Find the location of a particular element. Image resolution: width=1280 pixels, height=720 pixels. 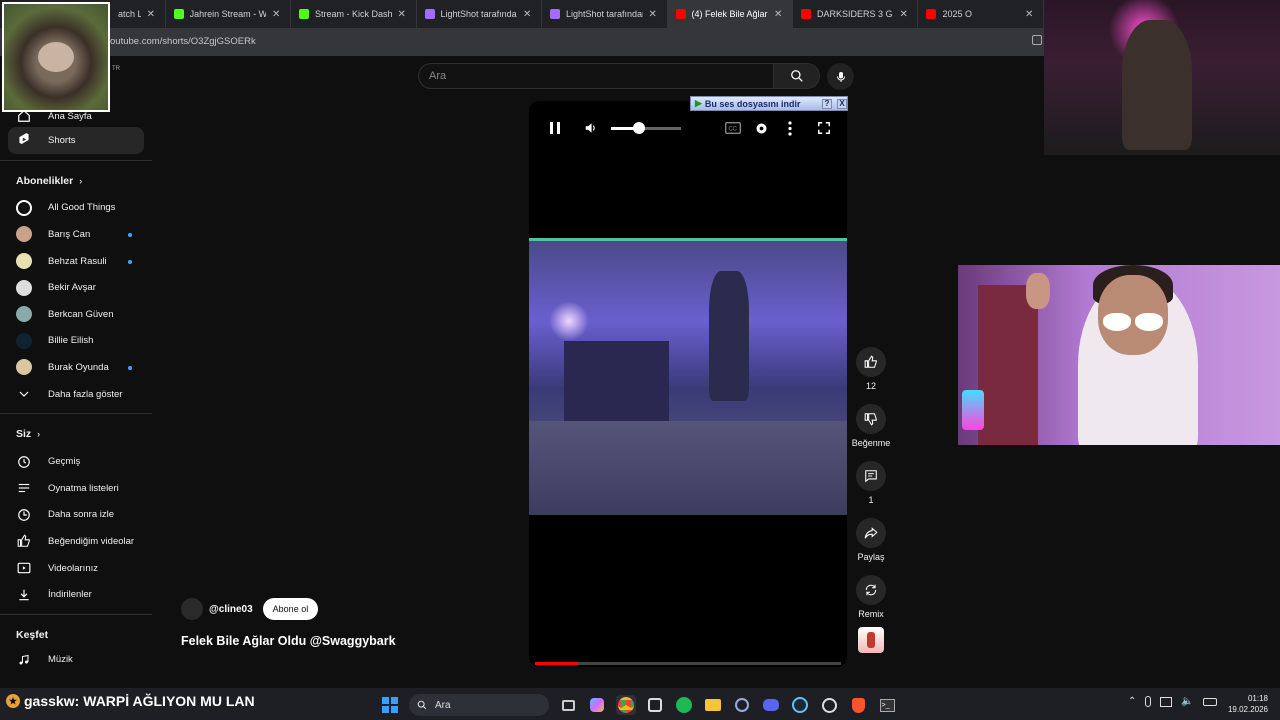

taskbar-search-label: Ara is located at coordinates (443, 705).